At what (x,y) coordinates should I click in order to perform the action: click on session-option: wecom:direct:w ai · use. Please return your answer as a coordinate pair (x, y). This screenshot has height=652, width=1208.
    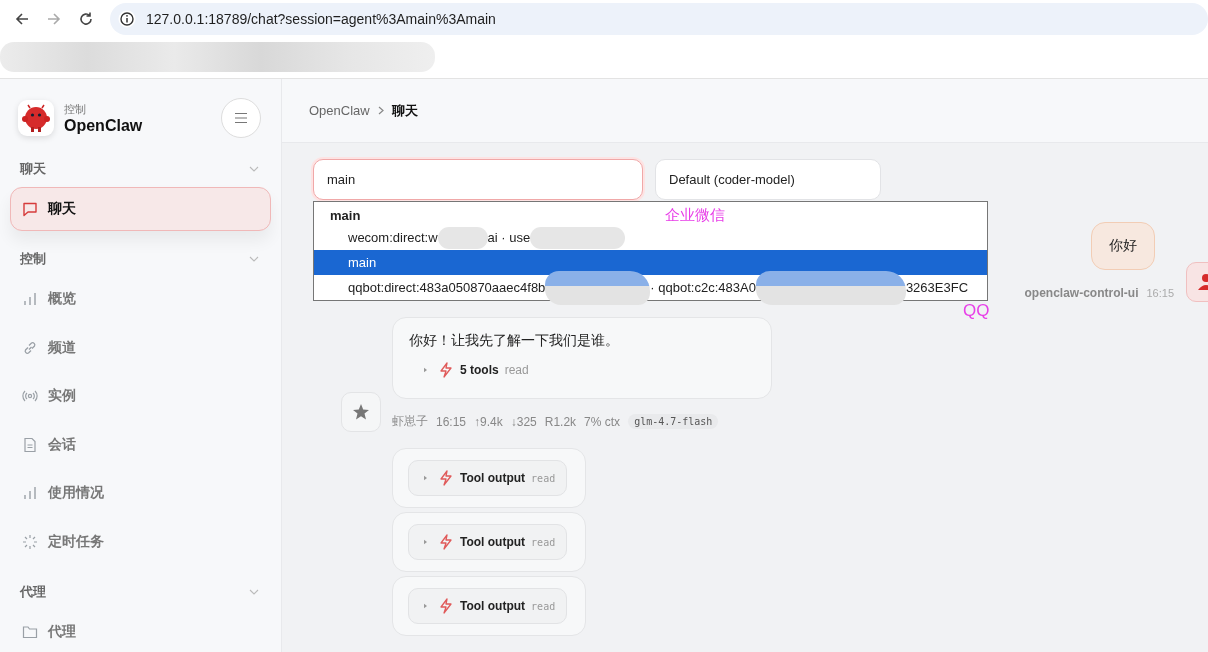
    Looking at the image, I should click on (650, 237).